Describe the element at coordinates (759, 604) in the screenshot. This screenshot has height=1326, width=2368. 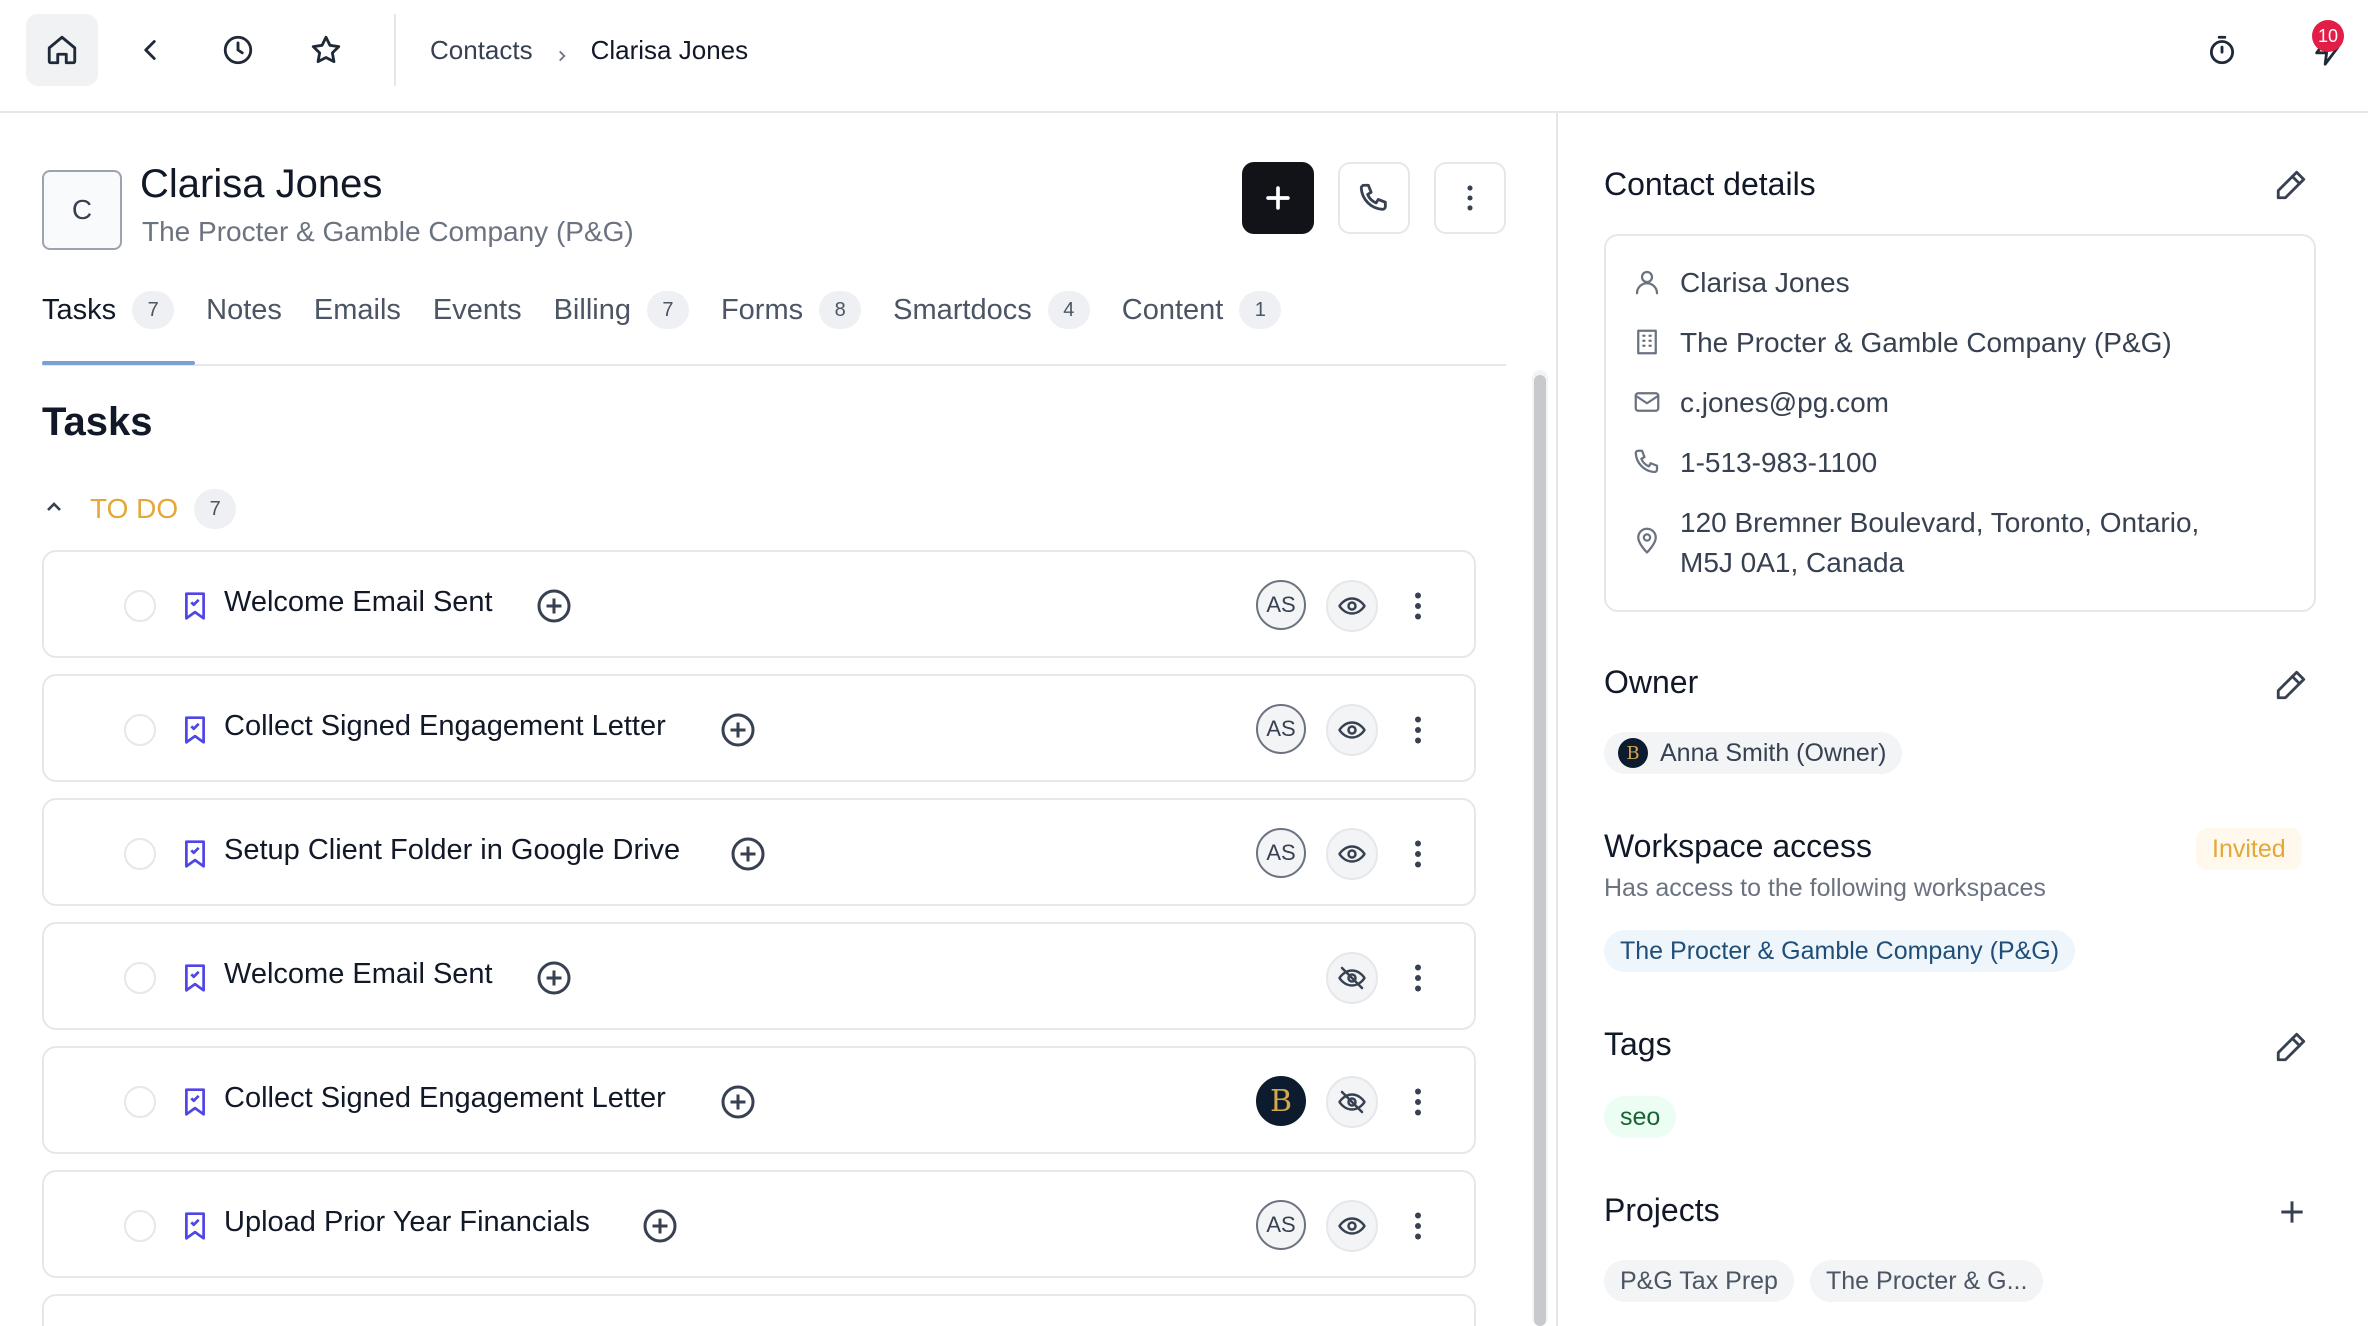
I see `task-row: Welcome Email Sent AS` at that location.